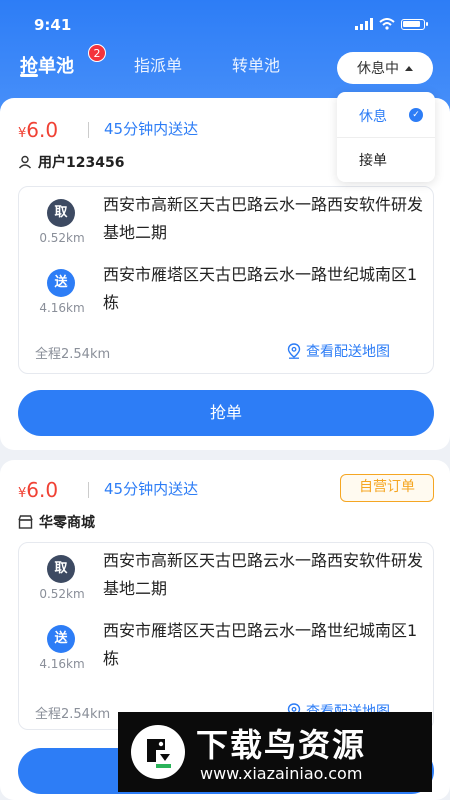  I want to click on merchant-row: 华零商城, so click(56, 522).